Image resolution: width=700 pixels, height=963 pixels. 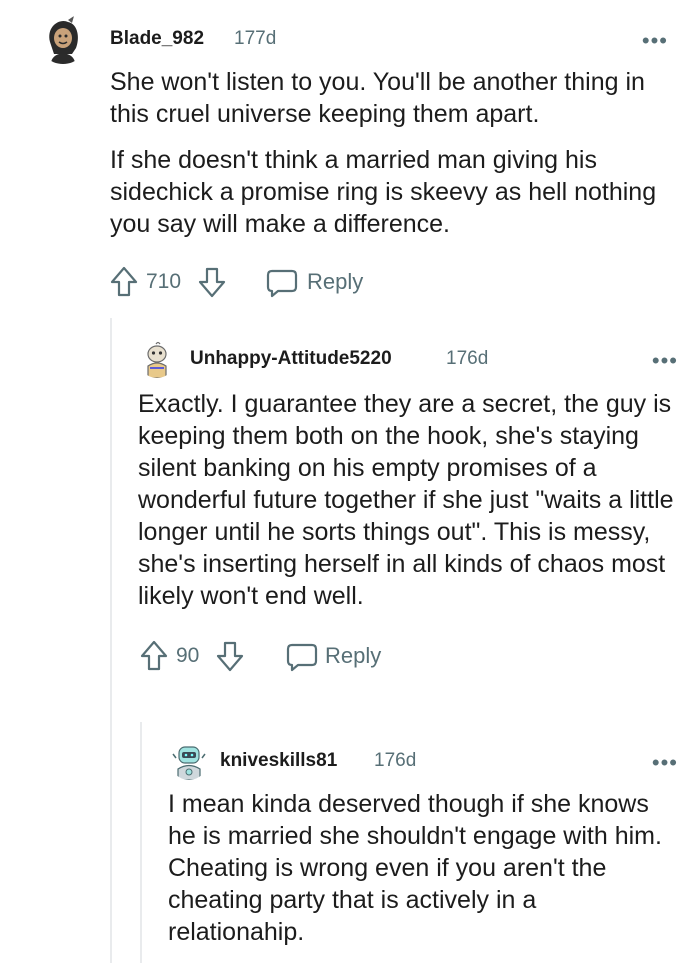 What do you see at coordinates (423, 762) in the screenshot?
I see `comment-header: kniveskills81 176d •••` at bounding box center [423, 762].